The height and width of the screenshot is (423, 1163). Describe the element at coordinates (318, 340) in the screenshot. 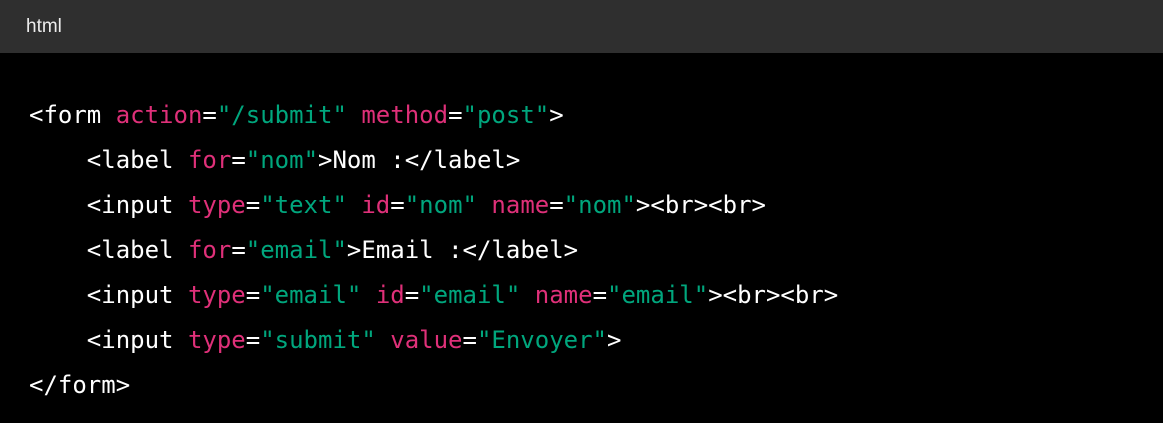

I see `code-token-string: "submit"` at that location.